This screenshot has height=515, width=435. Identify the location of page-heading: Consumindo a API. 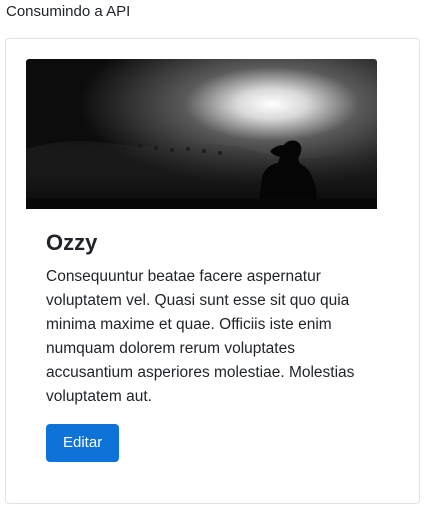
(68, 11).